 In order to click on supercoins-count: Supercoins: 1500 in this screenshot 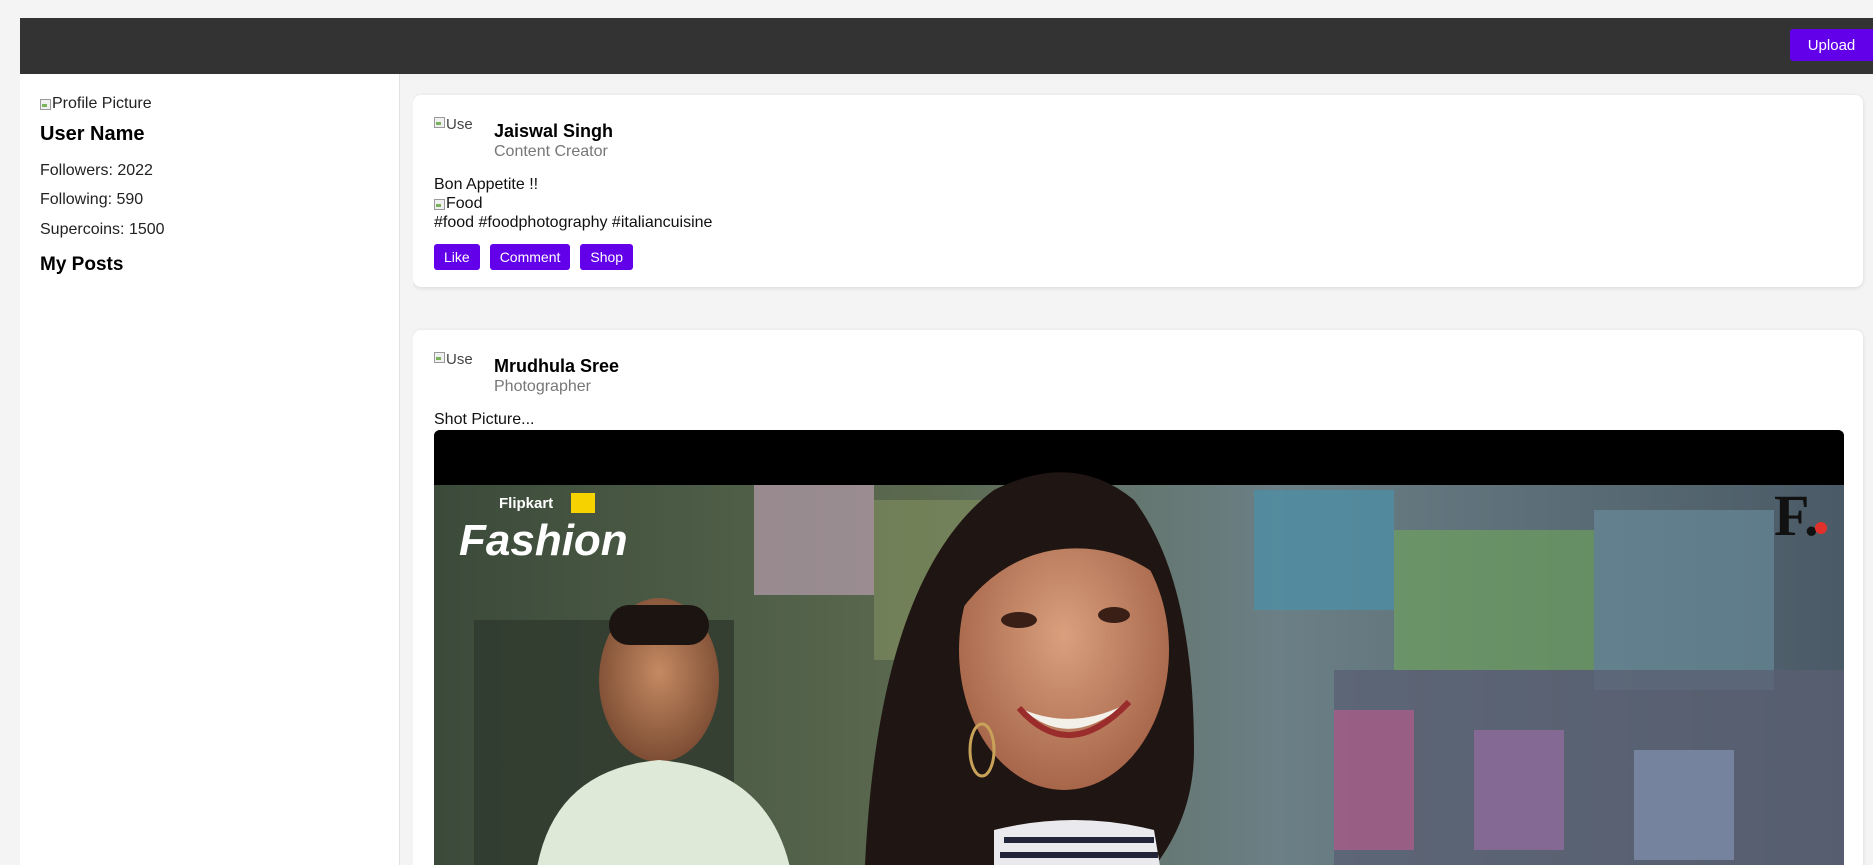, I will do `click(102, 229)`.